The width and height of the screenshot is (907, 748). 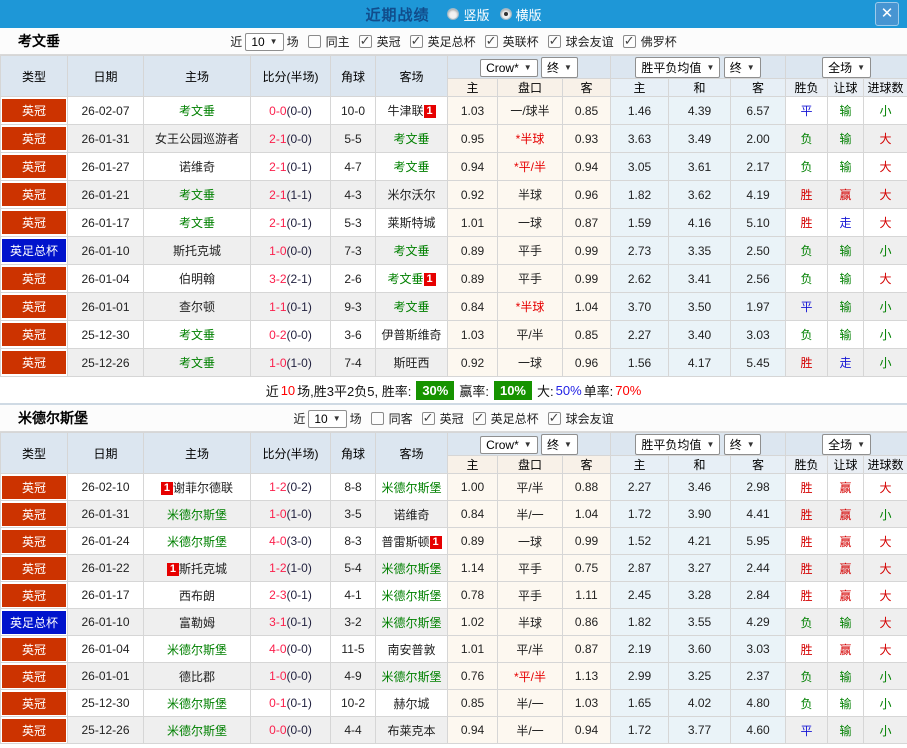 What do you see at coordinates (197, 703) in the screenshot?
I see `home-team-cell: 米德尔斯堡` at bounding box center [197, 703].